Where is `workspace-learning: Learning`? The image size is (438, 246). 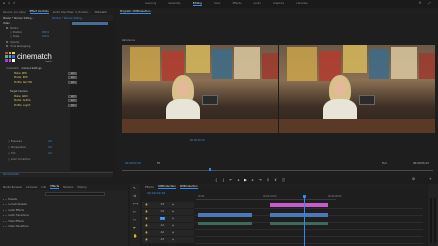
workspace-learning: Learning is located at coordinates (150, 4).